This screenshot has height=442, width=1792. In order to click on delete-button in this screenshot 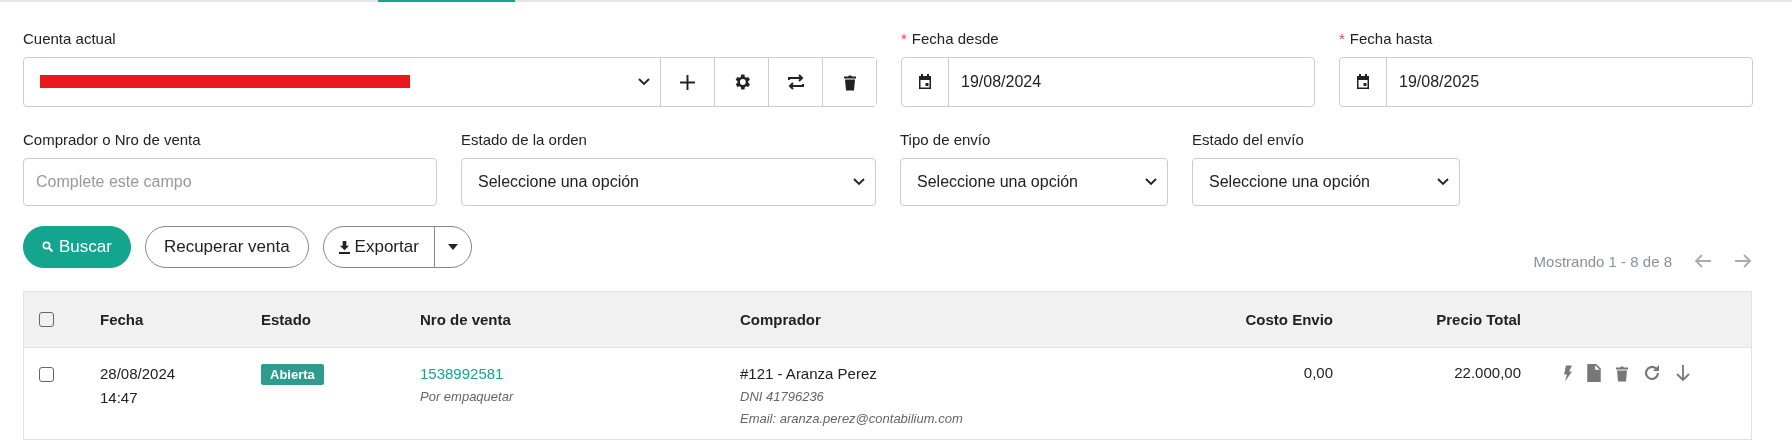, I will do `click(849, 82)`.